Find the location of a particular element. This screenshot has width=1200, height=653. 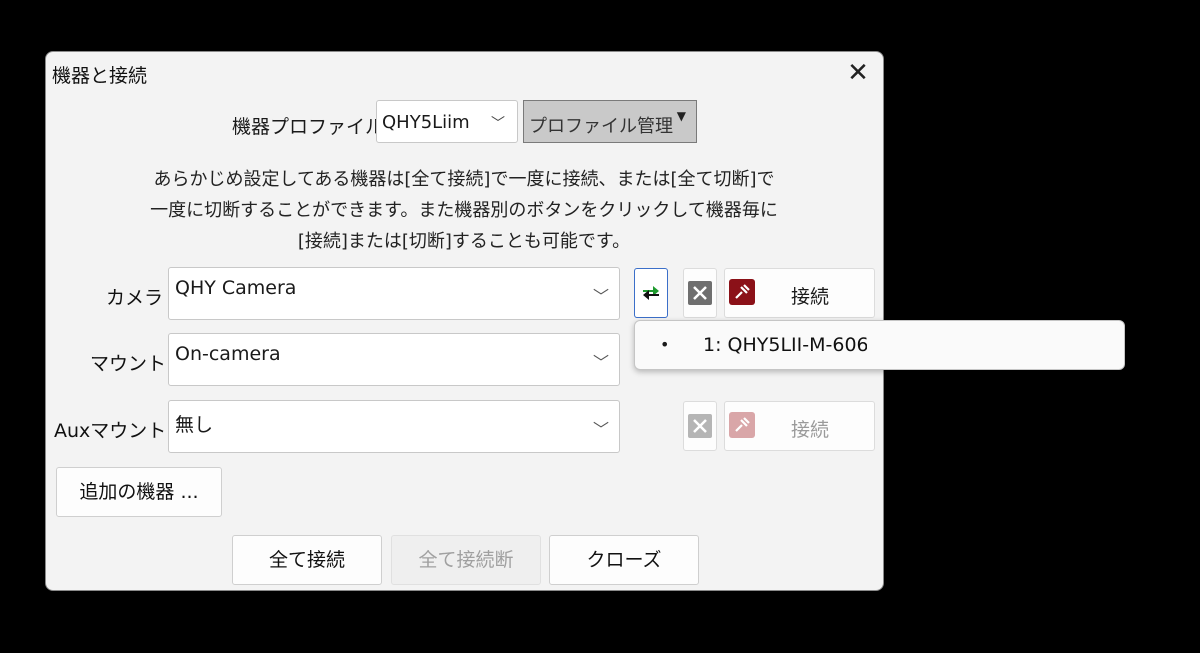

camera-select-value: QHY Camera is located at coordinates (236, 288).